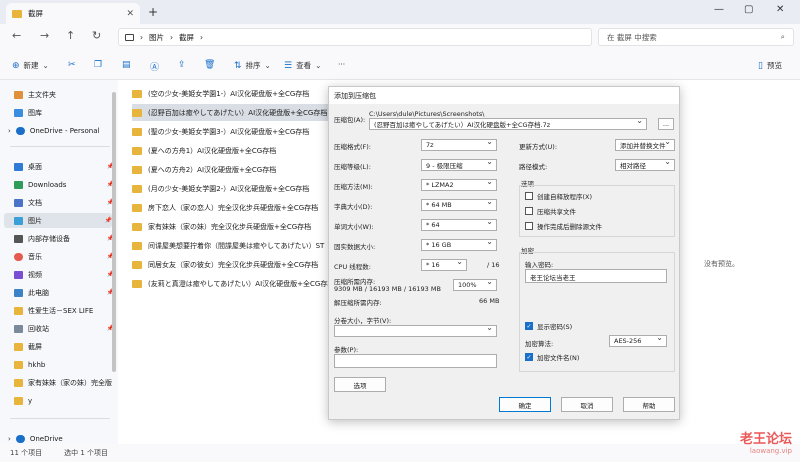  I want to click on paste-button: ▤, so click(126, 65).